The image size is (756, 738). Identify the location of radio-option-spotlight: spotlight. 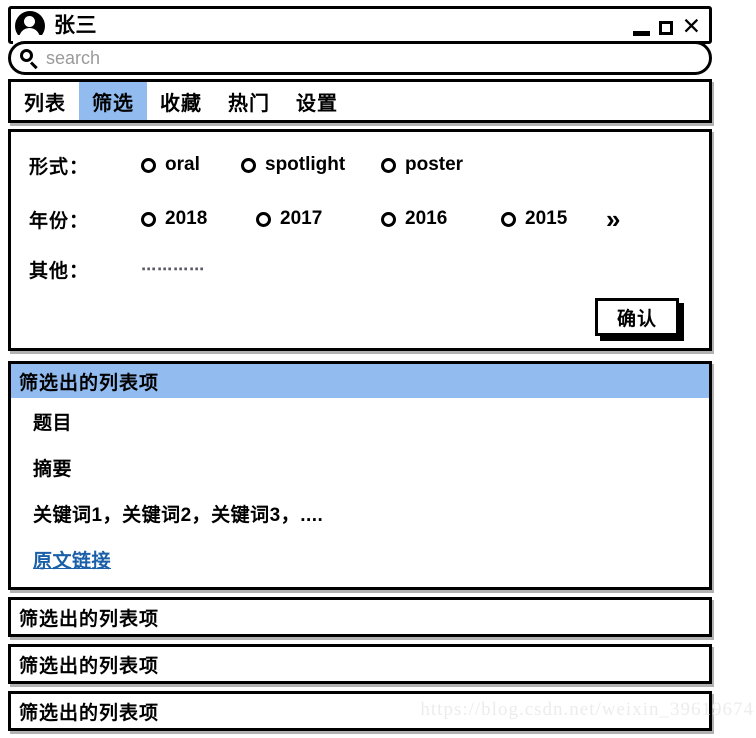
(311, 165).